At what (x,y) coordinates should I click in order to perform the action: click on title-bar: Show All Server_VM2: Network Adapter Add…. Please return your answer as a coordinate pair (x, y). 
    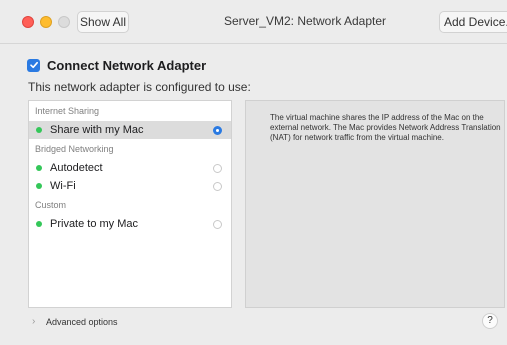
    Looking at the image, I should click on (253, 22).